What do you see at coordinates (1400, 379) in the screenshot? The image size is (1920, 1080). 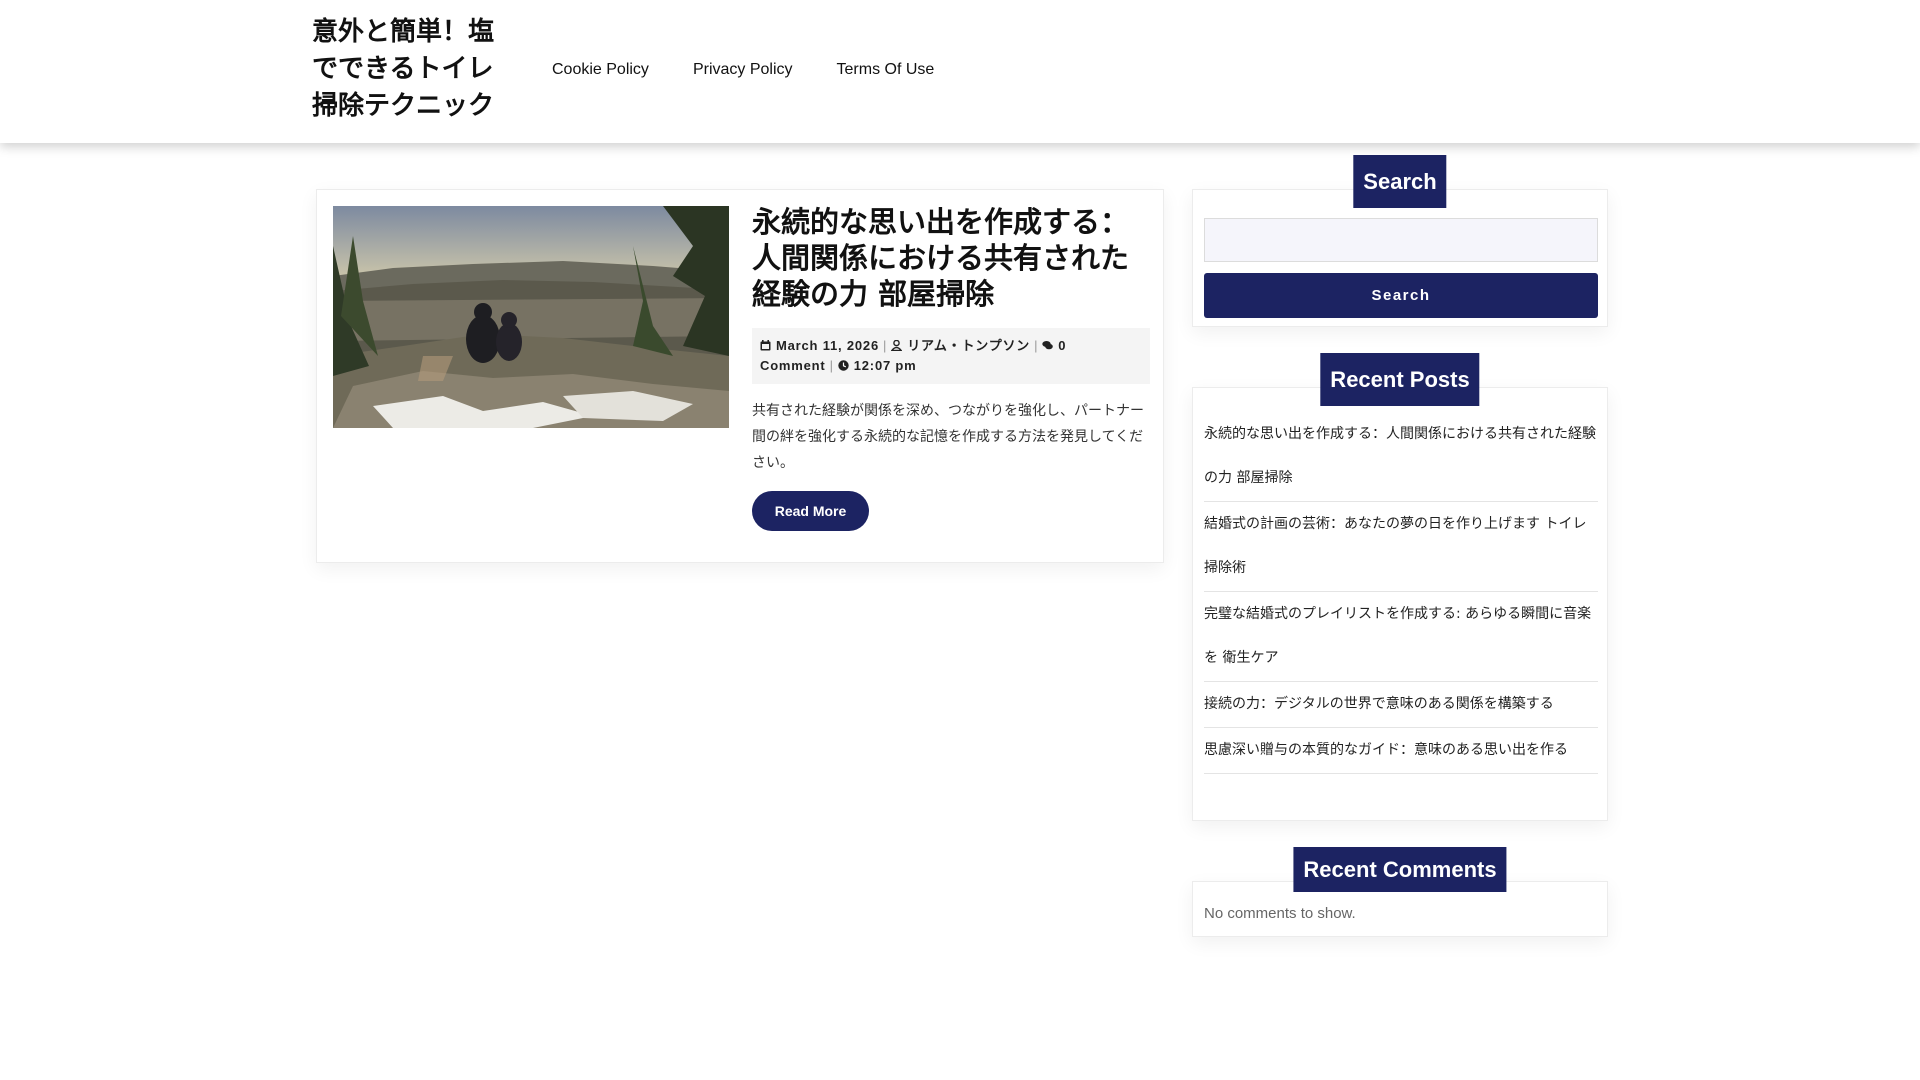 I see `recent-posts-title: Recent Posts` at bounding box center [1400, 379].